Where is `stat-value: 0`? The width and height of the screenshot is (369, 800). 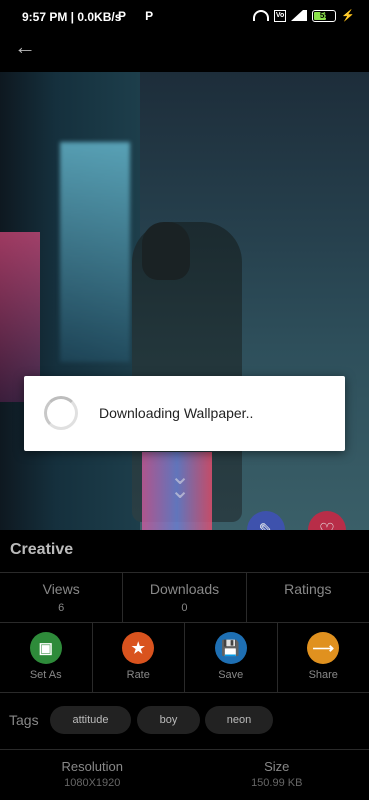
stat-value: 0 is located at coordinates (184, 608).